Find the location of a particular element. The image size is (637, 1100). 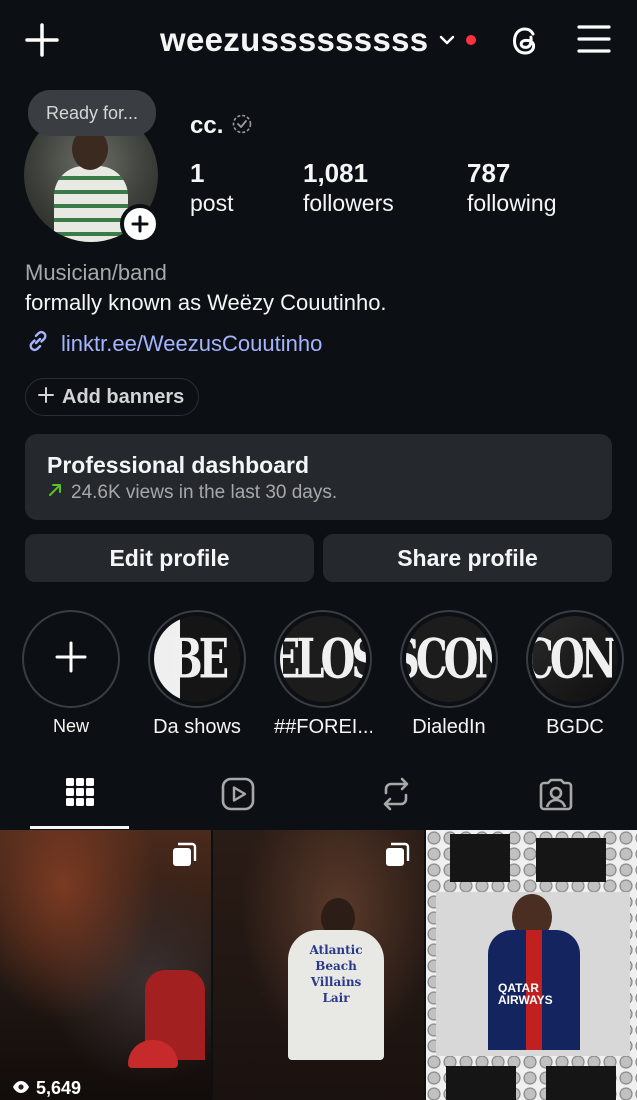

highlight-dialedin: SCON DialedIn is located at coordinates (449, 674).